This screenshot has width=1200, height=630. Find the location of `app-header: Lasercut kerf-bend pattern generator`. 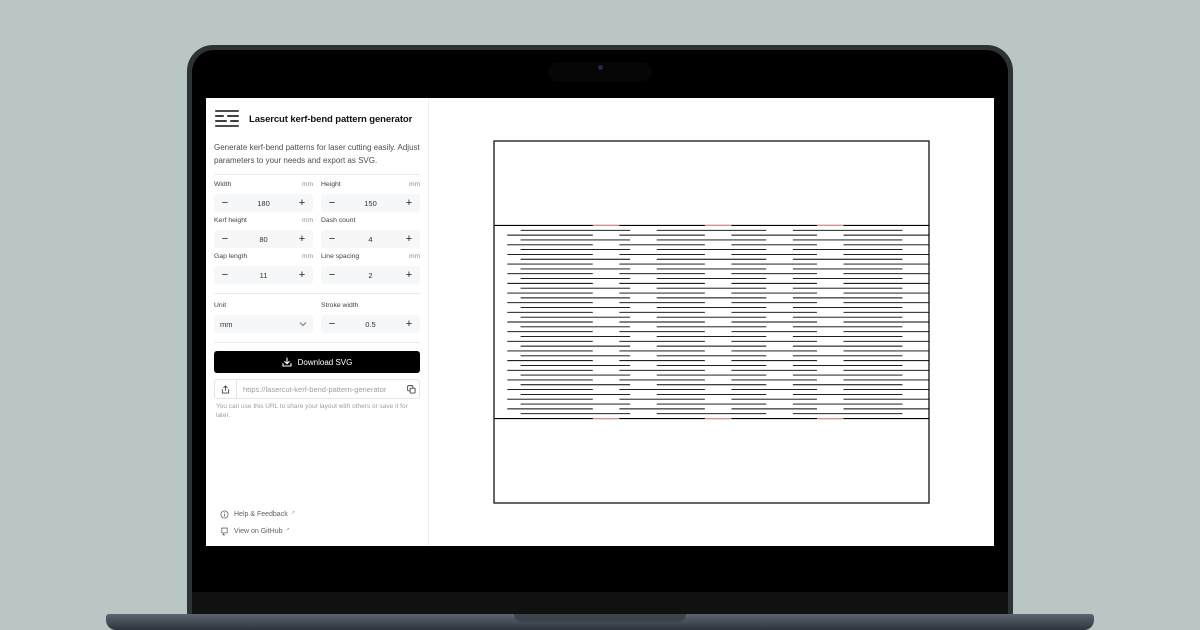

app-header: Lasercut kerf-bend pattern generator is located at coordinates (317, 119).